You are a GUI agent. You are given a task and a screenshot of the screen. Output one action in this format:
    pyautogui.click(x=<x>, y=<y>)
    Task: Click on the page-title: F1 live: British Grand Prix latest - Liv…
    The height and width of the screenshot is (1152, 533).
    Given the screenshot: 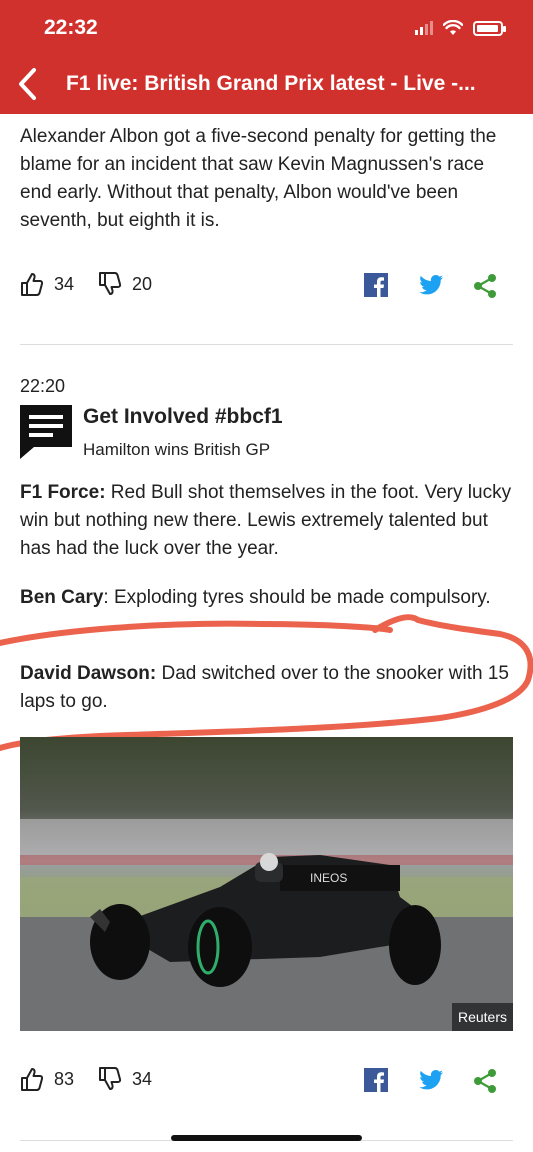 What is the action you would take?
    pyautogui.click(x=271, y=83)
    